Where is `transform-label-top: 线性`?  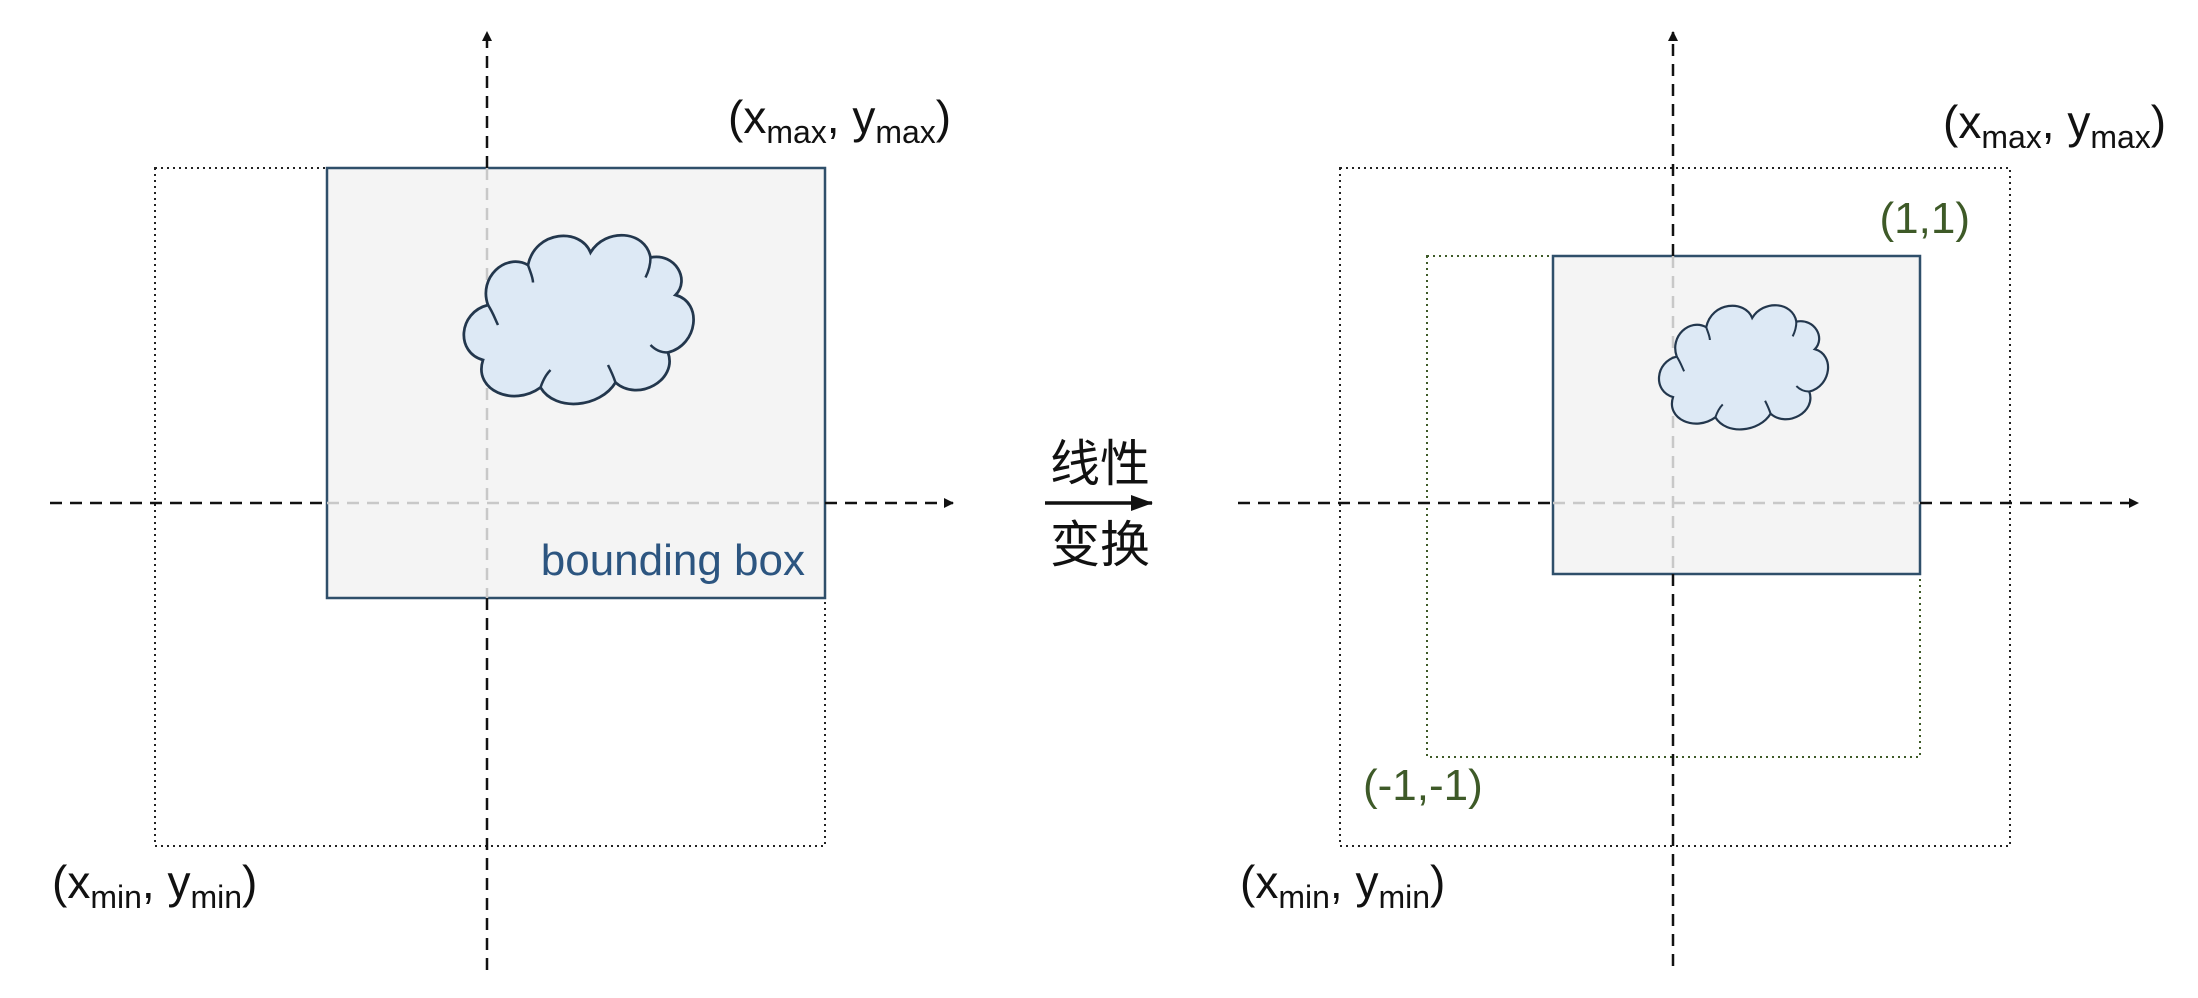
transform-label-top: 线性 is located at coordinates (1100, 464).